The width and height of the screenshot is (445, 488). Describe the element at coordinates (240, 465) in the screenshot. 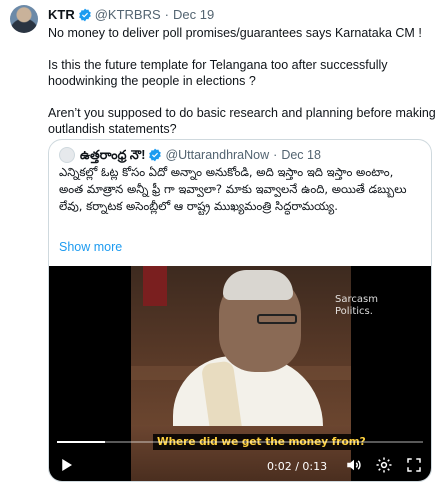

I see `video-controls: 0:02 / 0:13` at that location.